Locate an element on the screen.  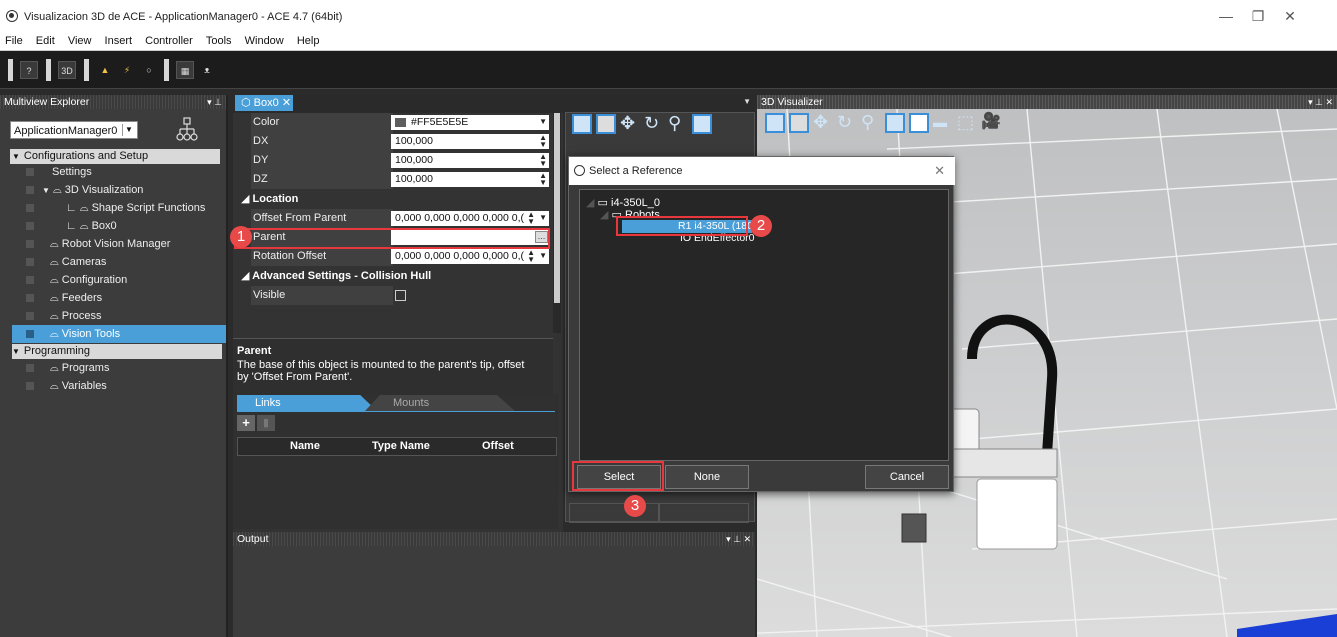
menu-insert: Insert is located at coordinates (119, 40).